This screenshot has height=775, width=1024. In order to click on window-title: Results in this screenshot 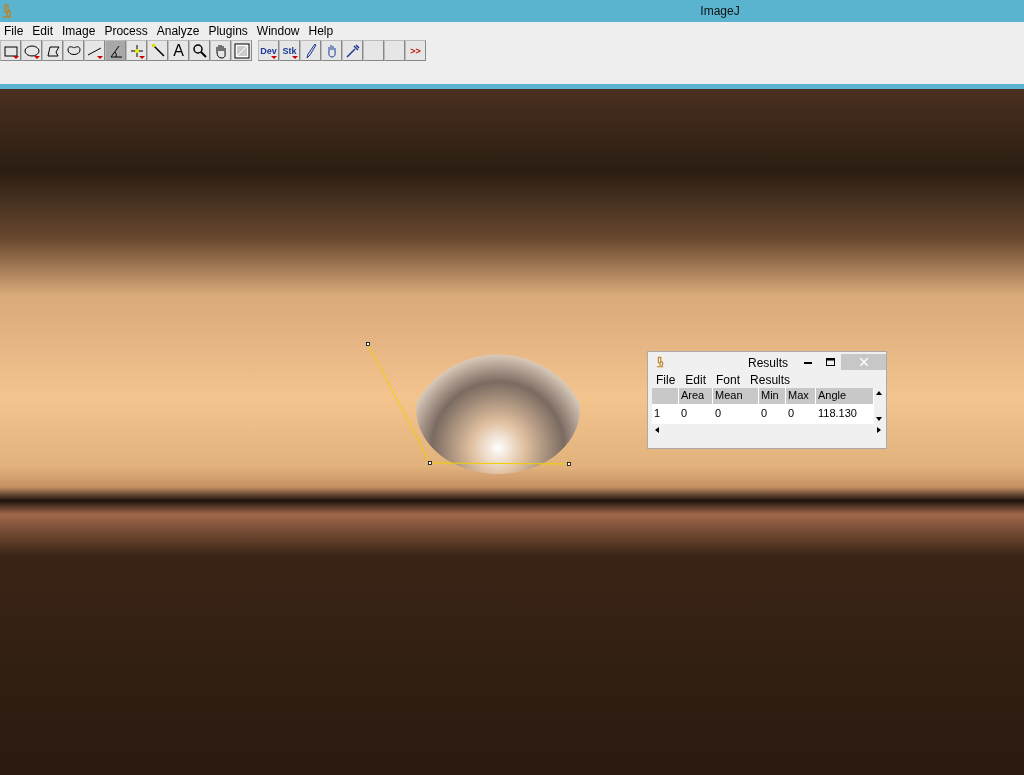, I will do `click(768, 363)`.